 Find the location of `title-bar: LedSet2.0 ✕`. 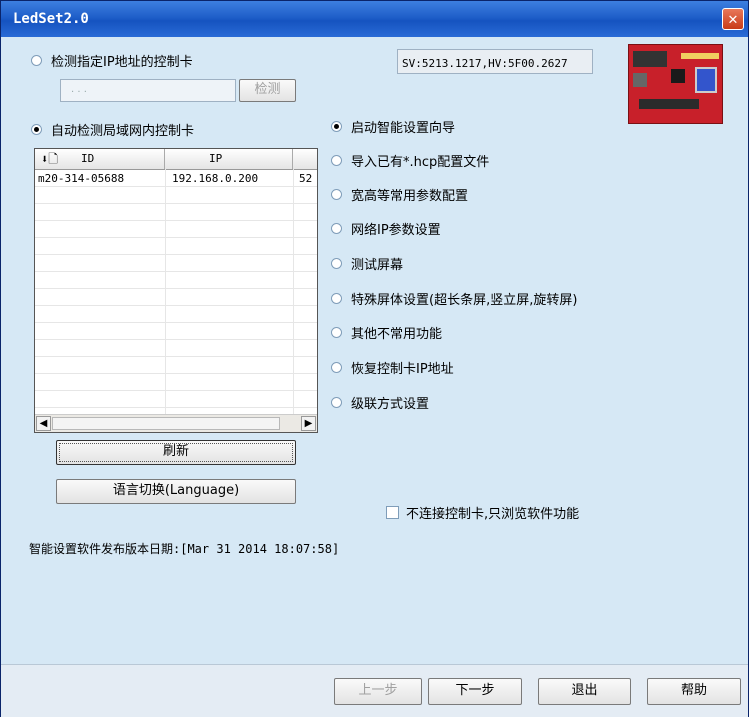

title-bar: LedSet2.0 ✕ is located at coordinates (374, 19).